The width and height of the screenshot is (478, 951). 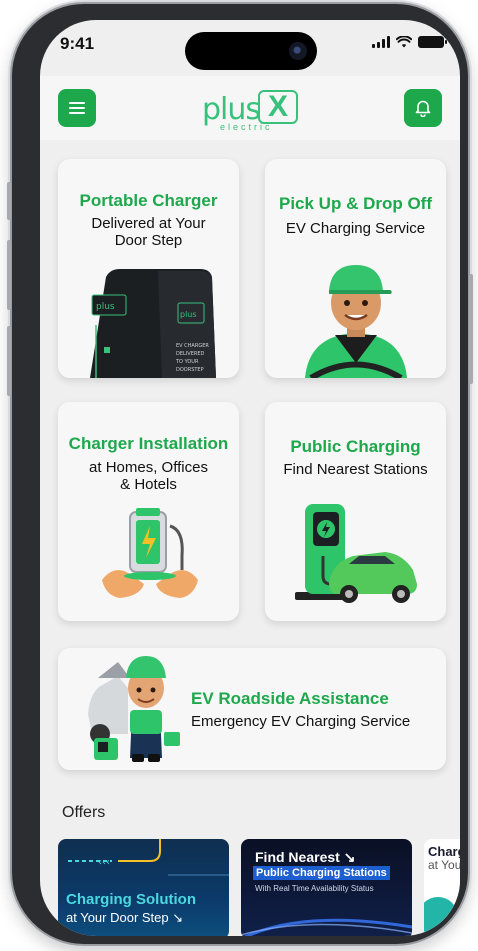 I want to click on bell-icon, so click(x=423, y=108).